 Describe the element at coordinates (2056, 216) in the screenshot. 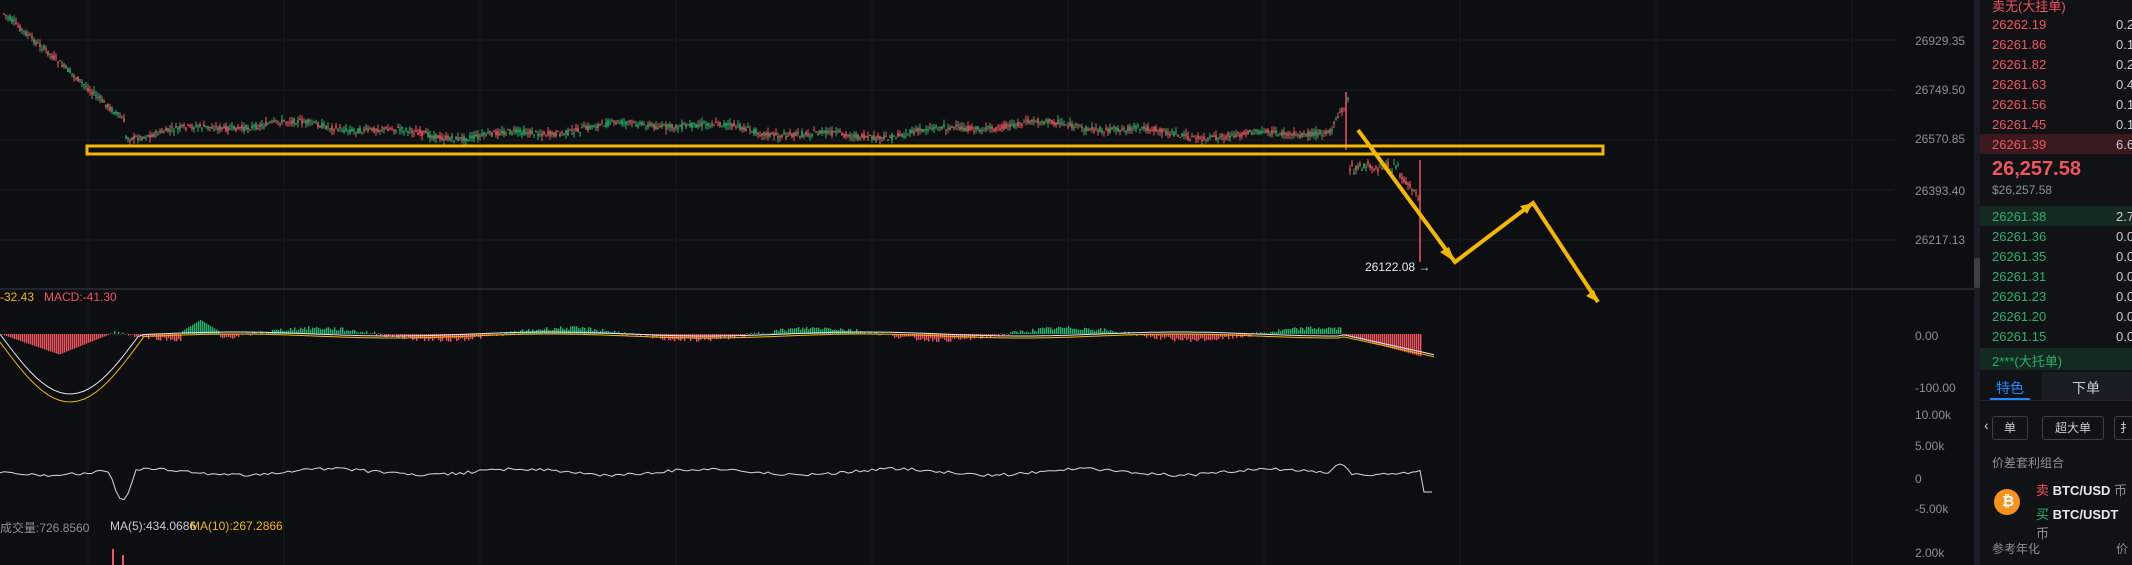

I see `bid-row: 26261.38 2.7` at that location.